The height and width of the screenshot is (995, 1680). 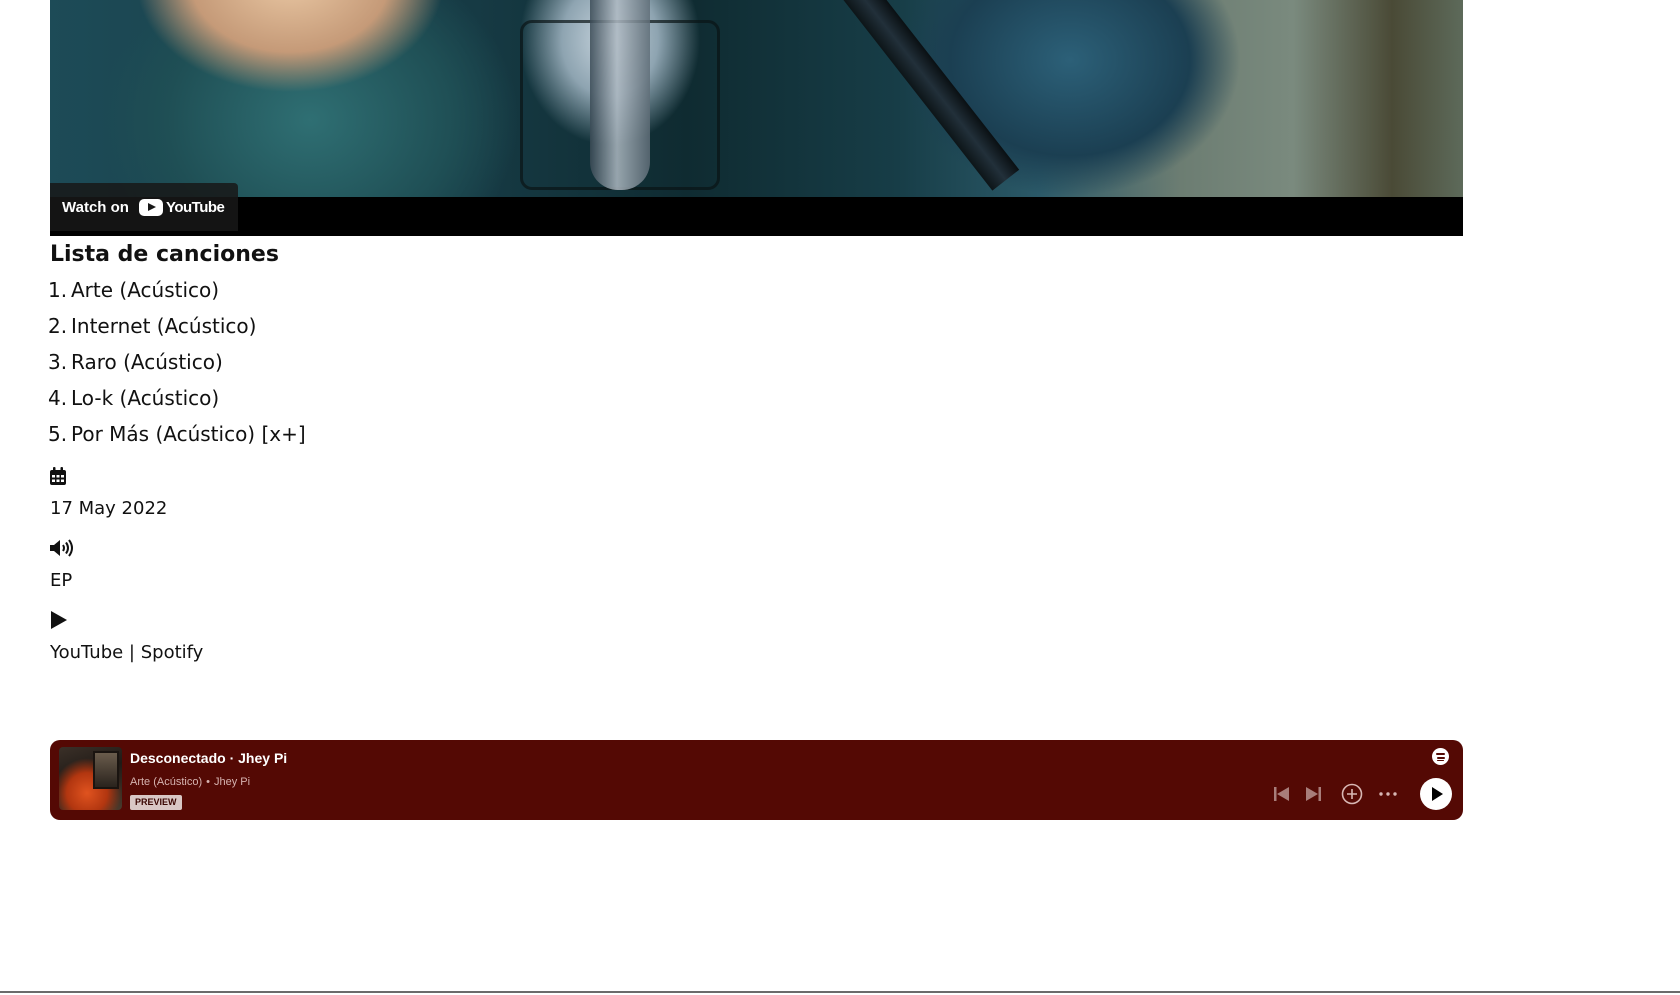 I want to click on track-title: Arte (Acústico), so click(x=145, y=290).